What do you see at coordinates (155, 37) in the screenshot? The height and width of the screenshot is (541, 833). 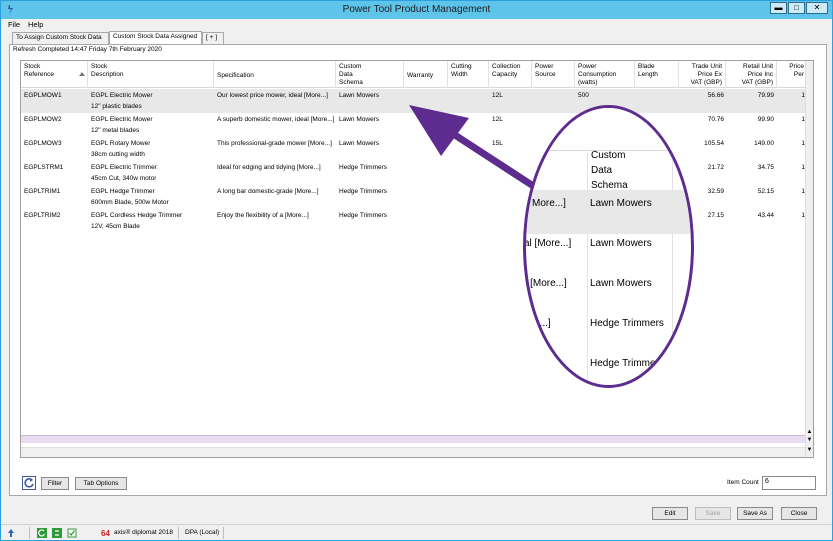 I see `tab-assigned: Custom Stock Data Assigned` at bounding box center [155, 37].